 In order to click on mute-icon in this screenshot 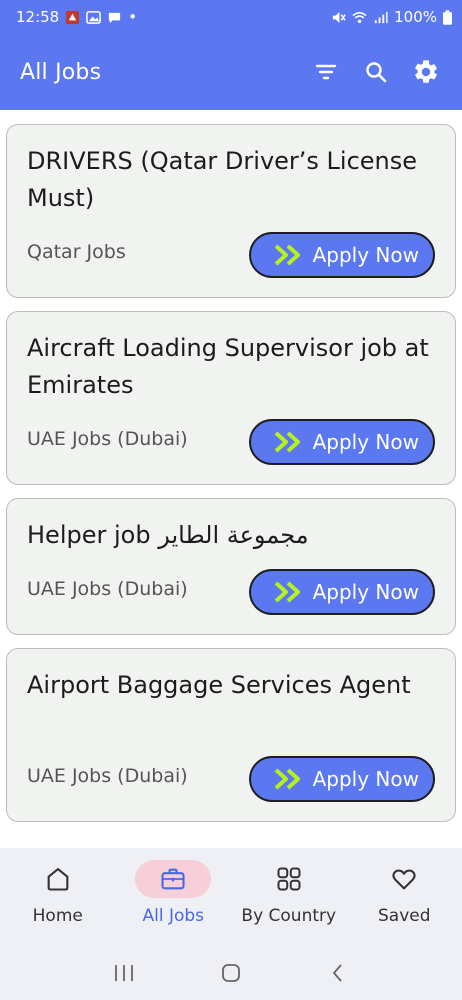, I will do `click(339, 17)`.